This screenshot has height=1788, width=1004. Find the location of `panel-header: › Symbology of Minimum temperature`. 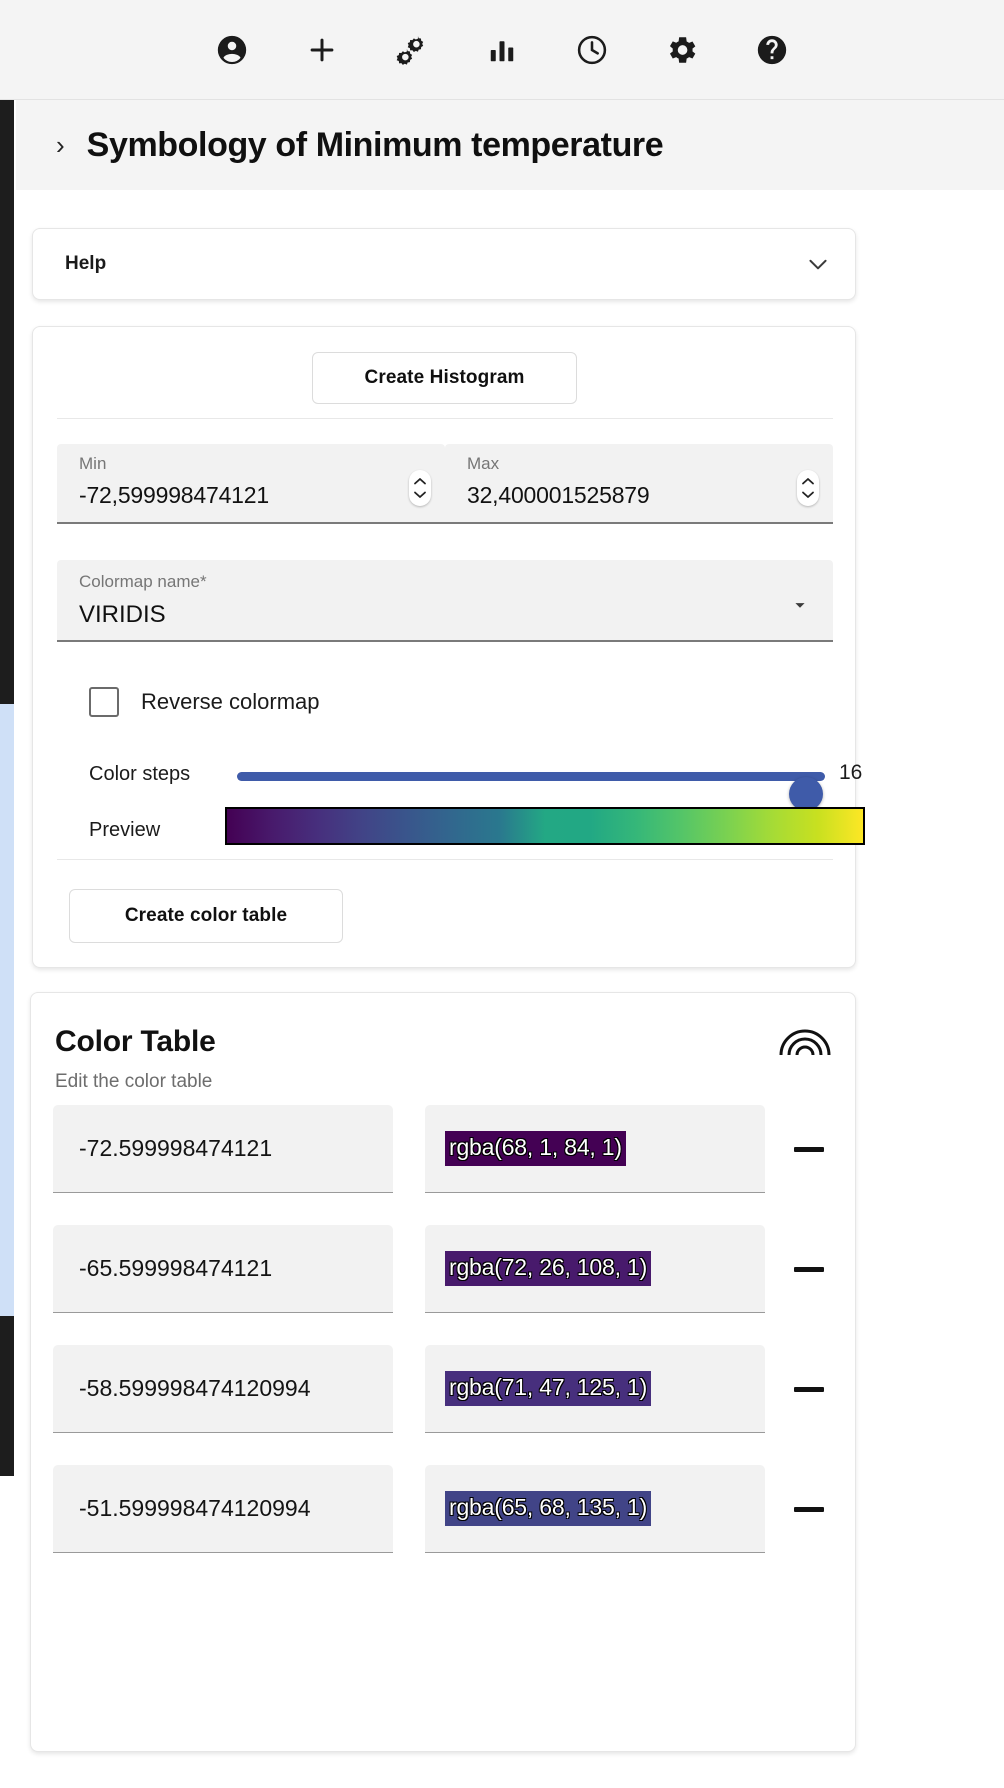

panel-header: › Symbology of Minimum temperature is located at coordinates (510, 145).